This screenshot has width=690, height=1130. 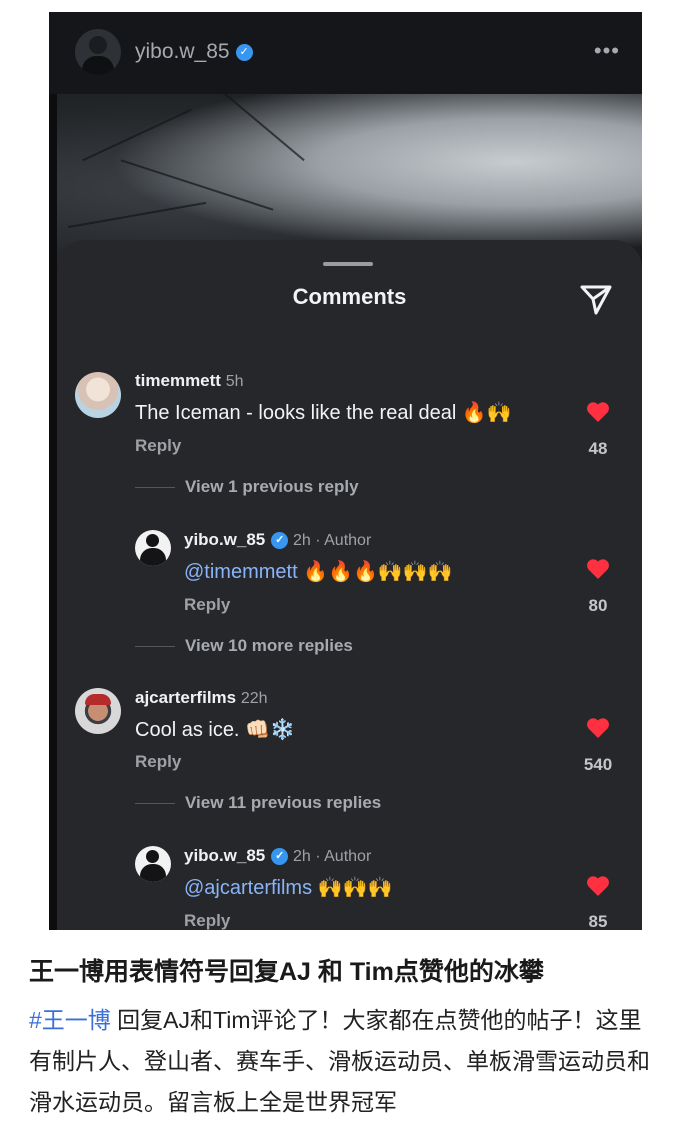 I want to click on post-photo, so click(x=349, y=176).